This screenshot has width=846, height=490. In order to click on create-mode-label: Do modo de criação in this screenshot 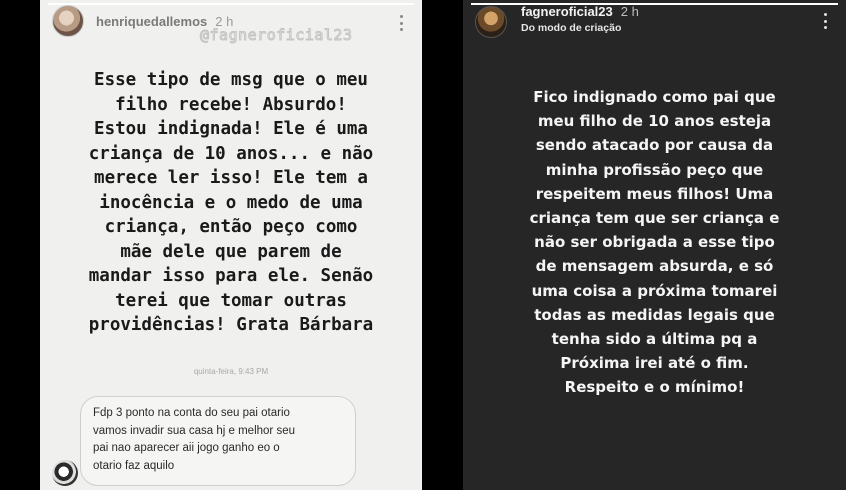, I will do `click(580, 28)`.